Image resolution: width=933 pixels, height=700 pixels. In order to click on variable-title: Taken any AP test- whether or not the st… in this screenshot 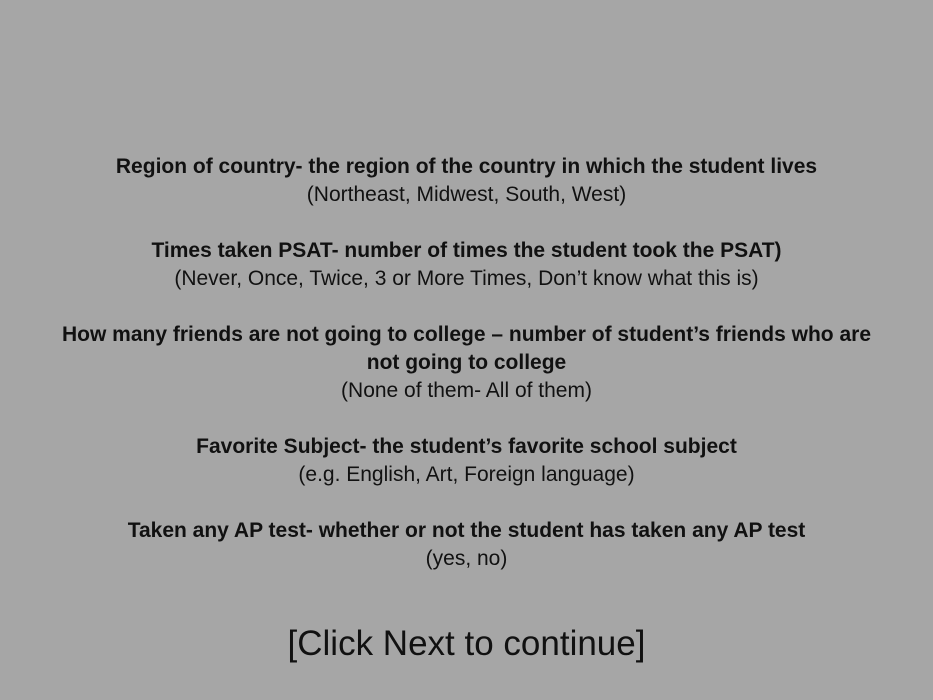, I will do `click(466, 530)`.